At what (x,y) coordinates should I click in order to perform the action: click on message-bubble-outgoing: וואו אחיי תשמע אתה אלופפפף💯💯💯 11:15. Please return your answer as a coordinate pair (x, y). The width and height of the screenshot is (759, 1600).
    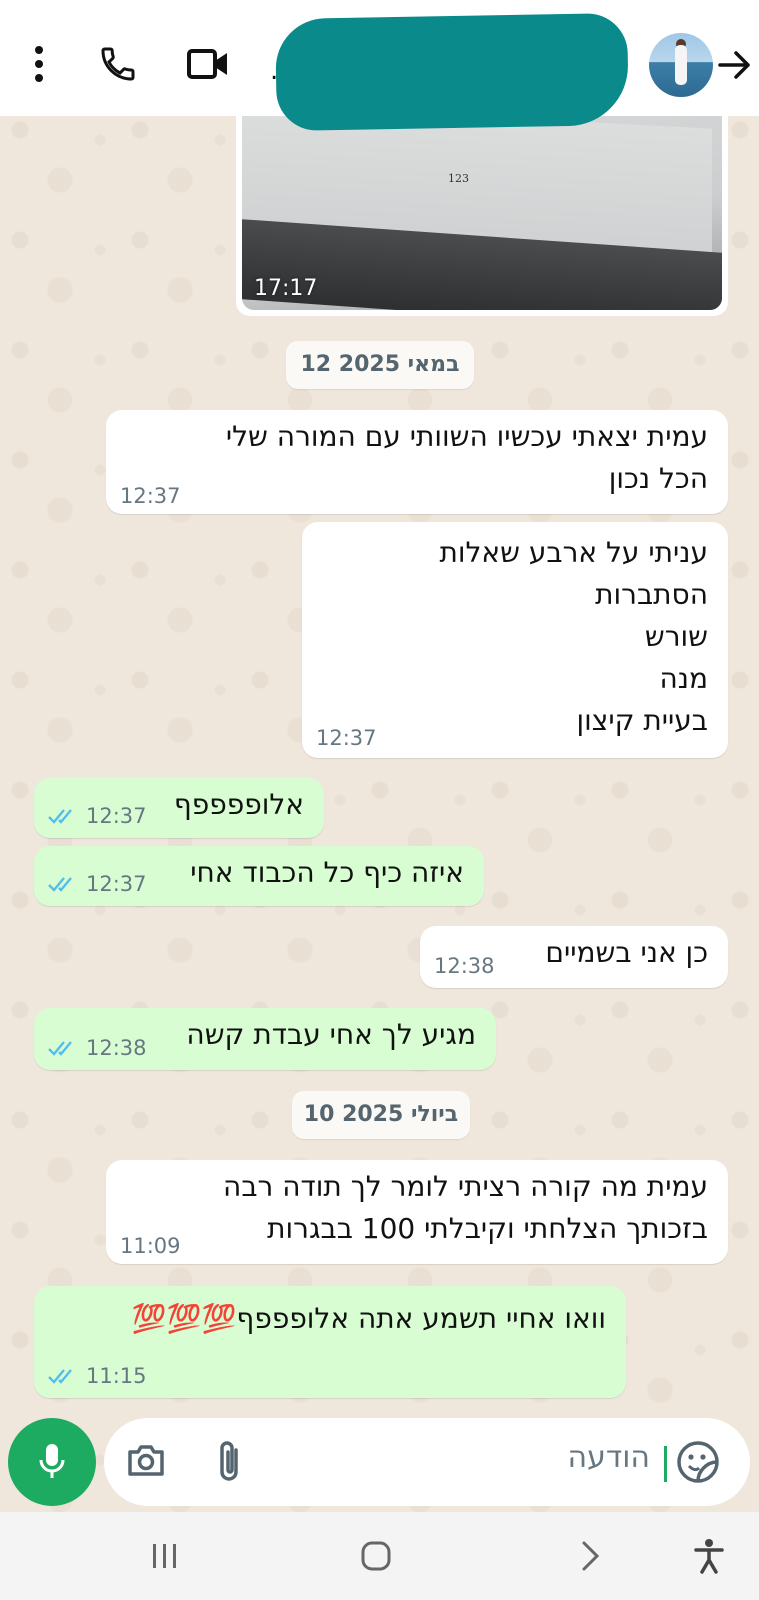
    Looking at the image, I should click on (330, 1342).